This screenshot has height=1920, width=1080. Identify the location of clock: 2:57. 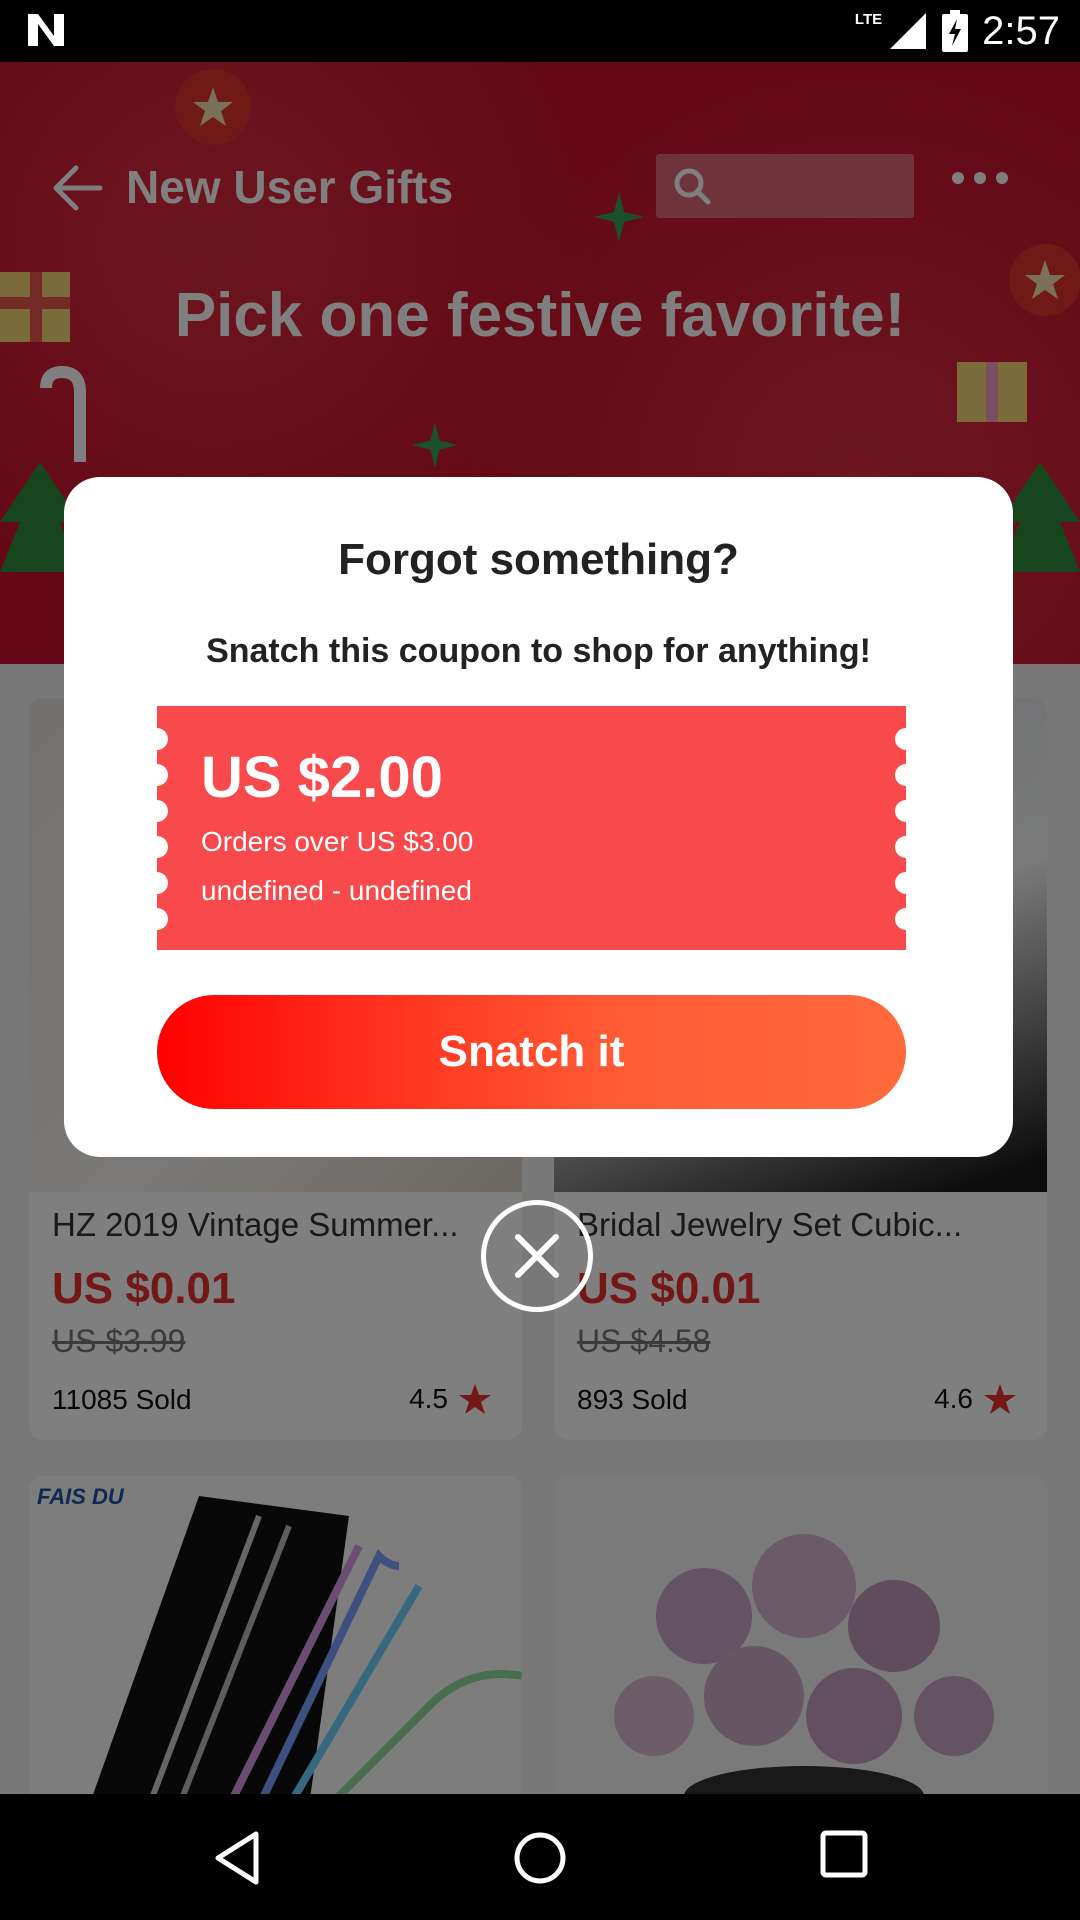
(1021, 30).